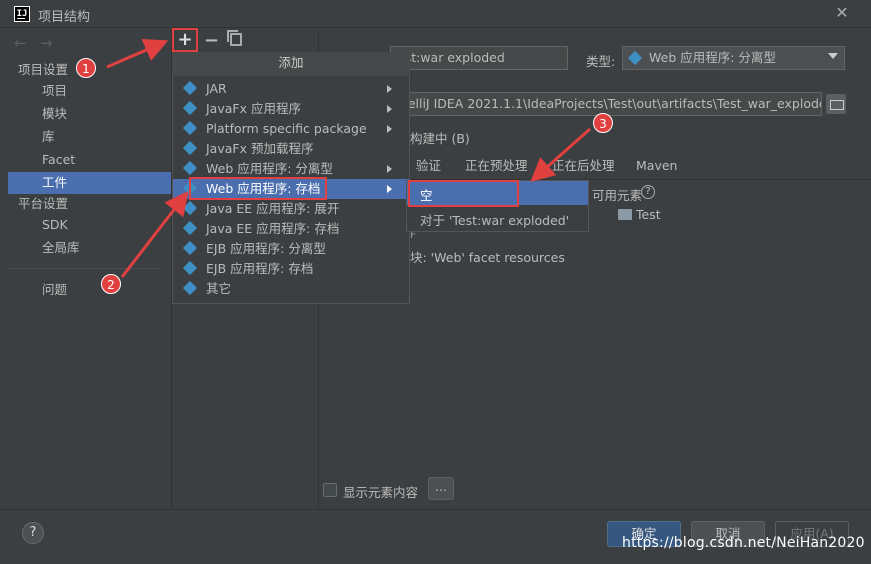 The image size is (871, 564). I want to click on annotation-badge-2: 2, so click(111, 284).